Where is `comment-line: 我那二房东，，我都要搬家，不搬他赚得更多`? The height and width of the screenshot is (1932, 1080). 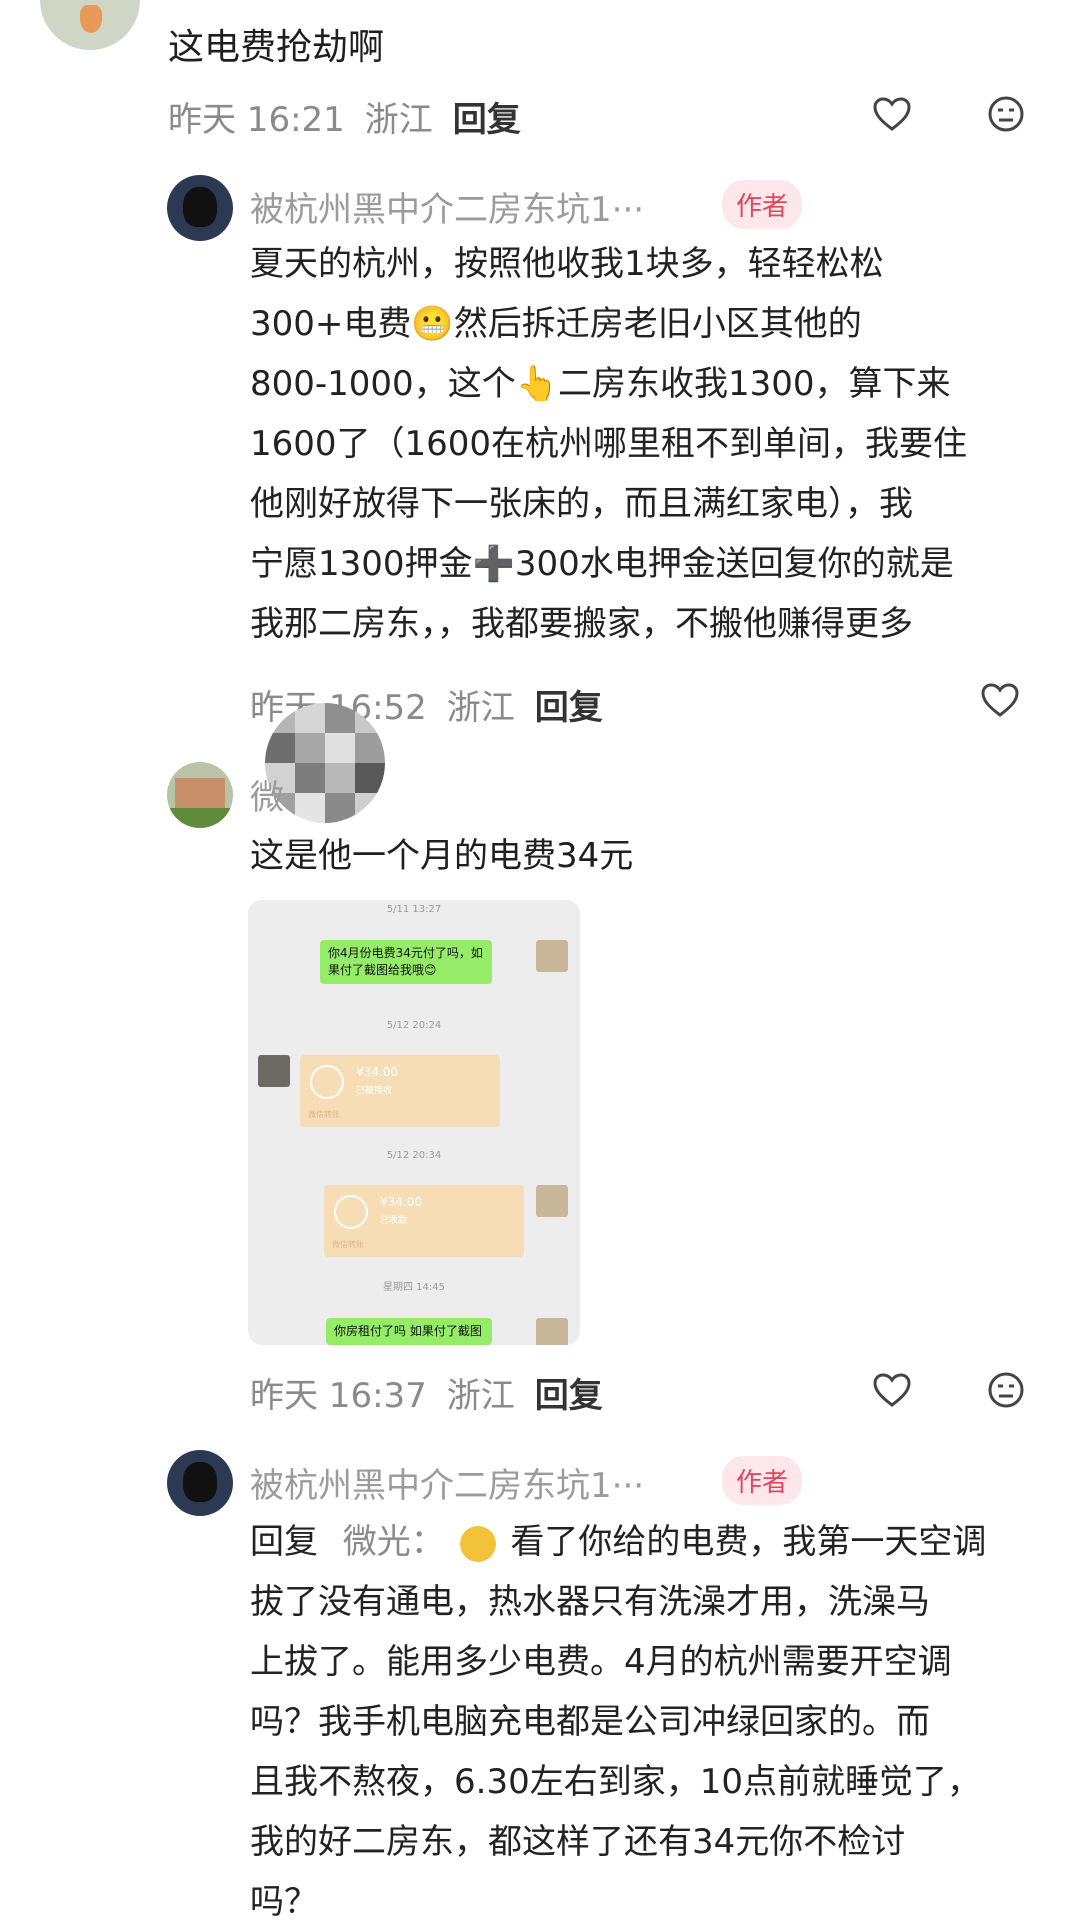 comment-line: 我那二房东，，我都要搬家，不搬他赚得更多 is located at coordinates (581, 624).